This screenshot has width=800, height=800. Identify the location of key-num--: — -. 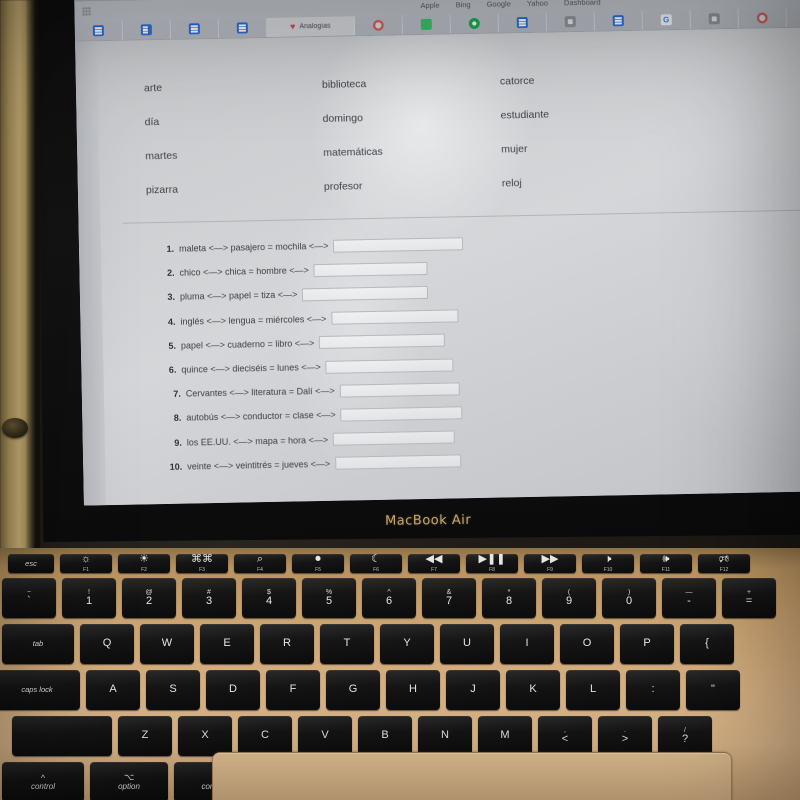
(689, 598).